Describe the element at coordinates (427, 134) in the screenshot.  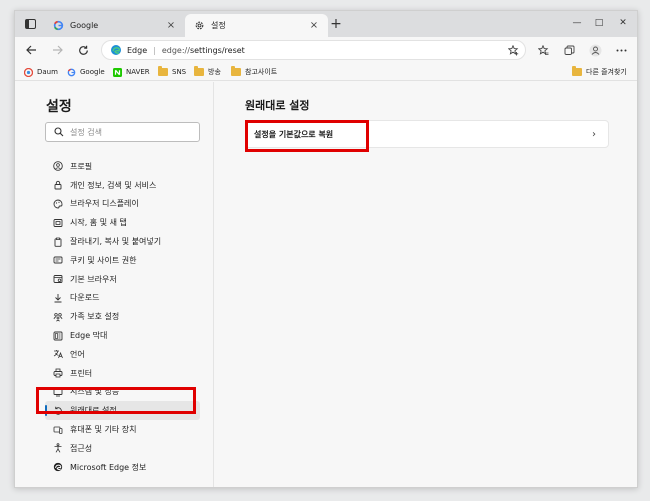
I see `restore-defaults-button: 설정을 기본값으로 복원 ›` at that location.